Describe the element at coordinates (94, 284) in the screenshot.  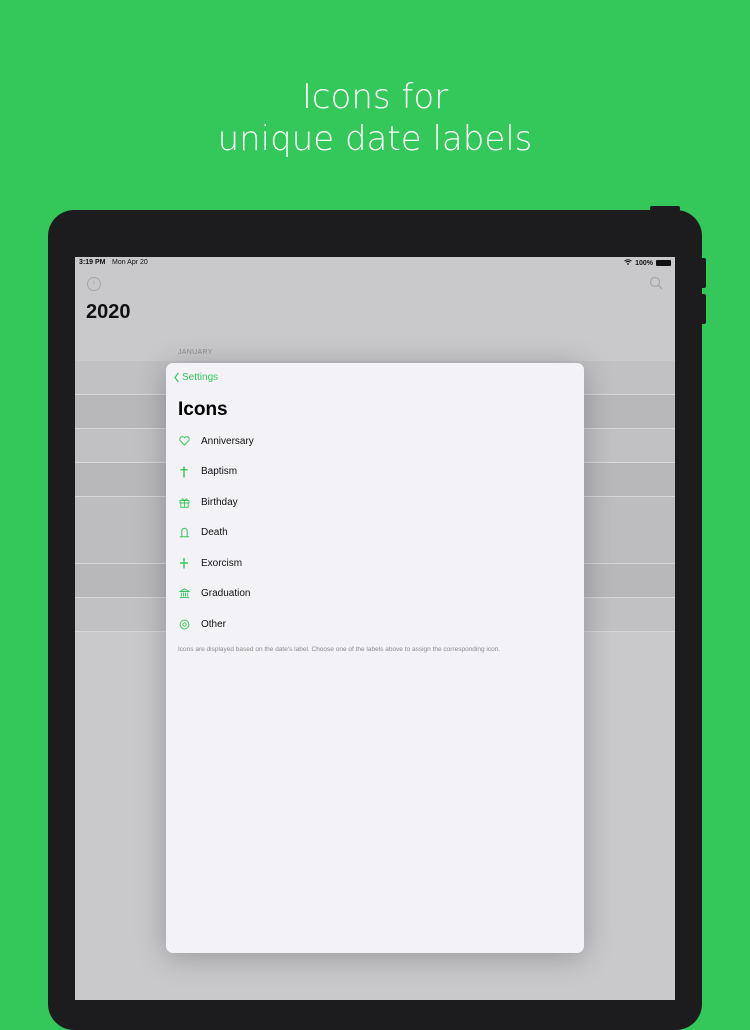
I see `info-circle-icon: i` at that location.